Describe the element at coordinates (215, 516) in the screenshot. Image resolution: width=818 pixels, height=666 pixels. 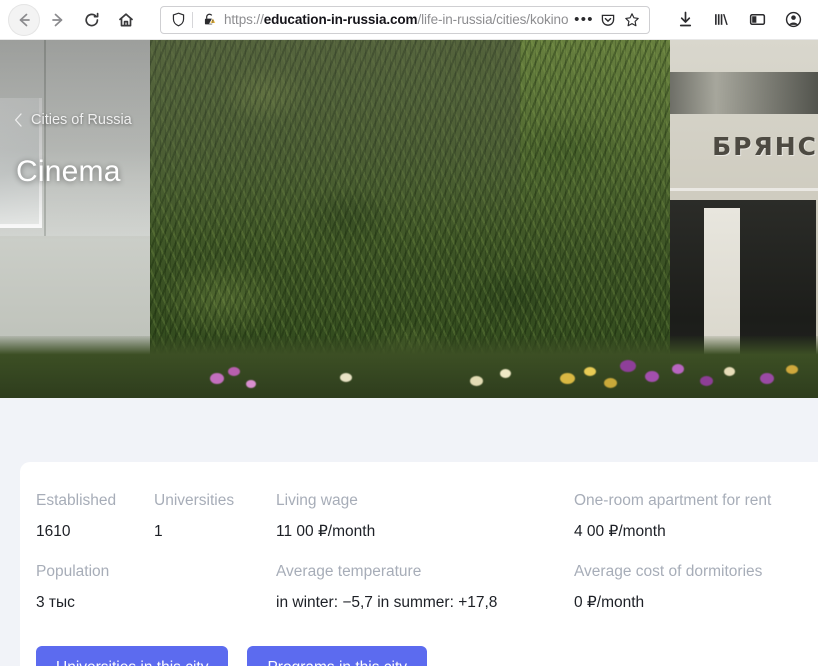
I see `stat-universities: Universities 1` at that location.